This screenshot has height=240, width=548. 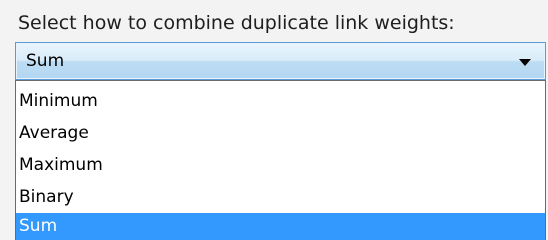 What do you see at coordinates (525, 62) in the screenshot?
I see `chevron-down-icon` at bounding box center [525, 62].